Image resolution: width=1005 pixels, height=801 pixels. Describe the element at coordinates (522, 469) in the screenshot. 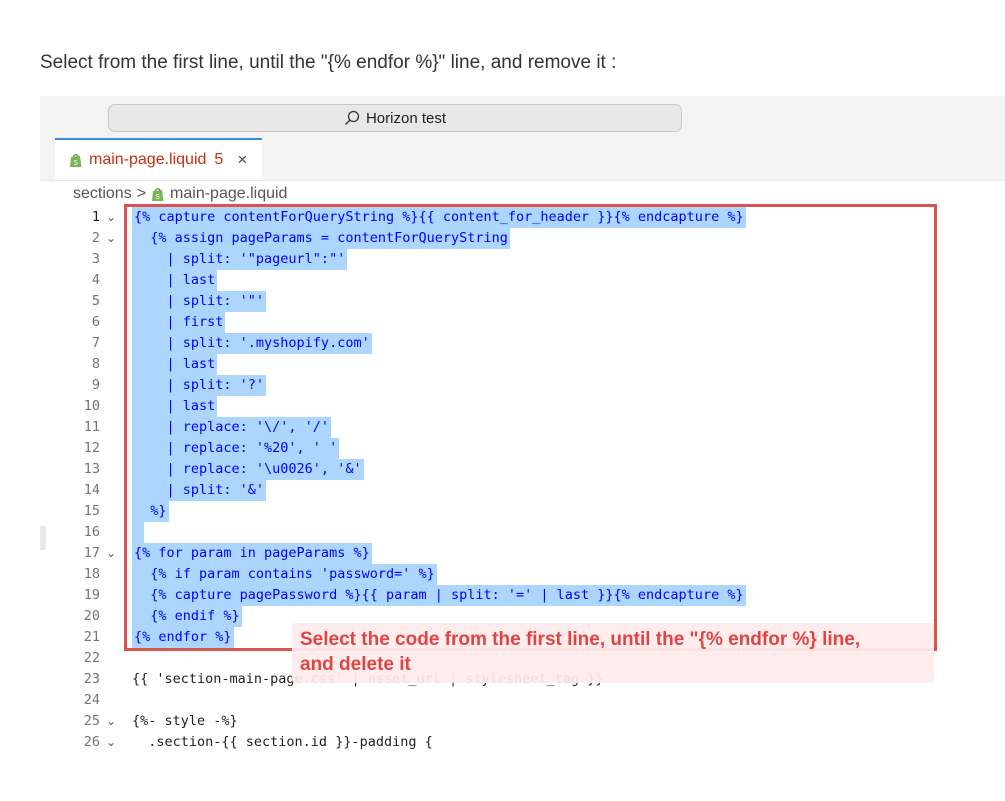

I see `code-line: 13 | replace: '\u0026', '&'` at that location.